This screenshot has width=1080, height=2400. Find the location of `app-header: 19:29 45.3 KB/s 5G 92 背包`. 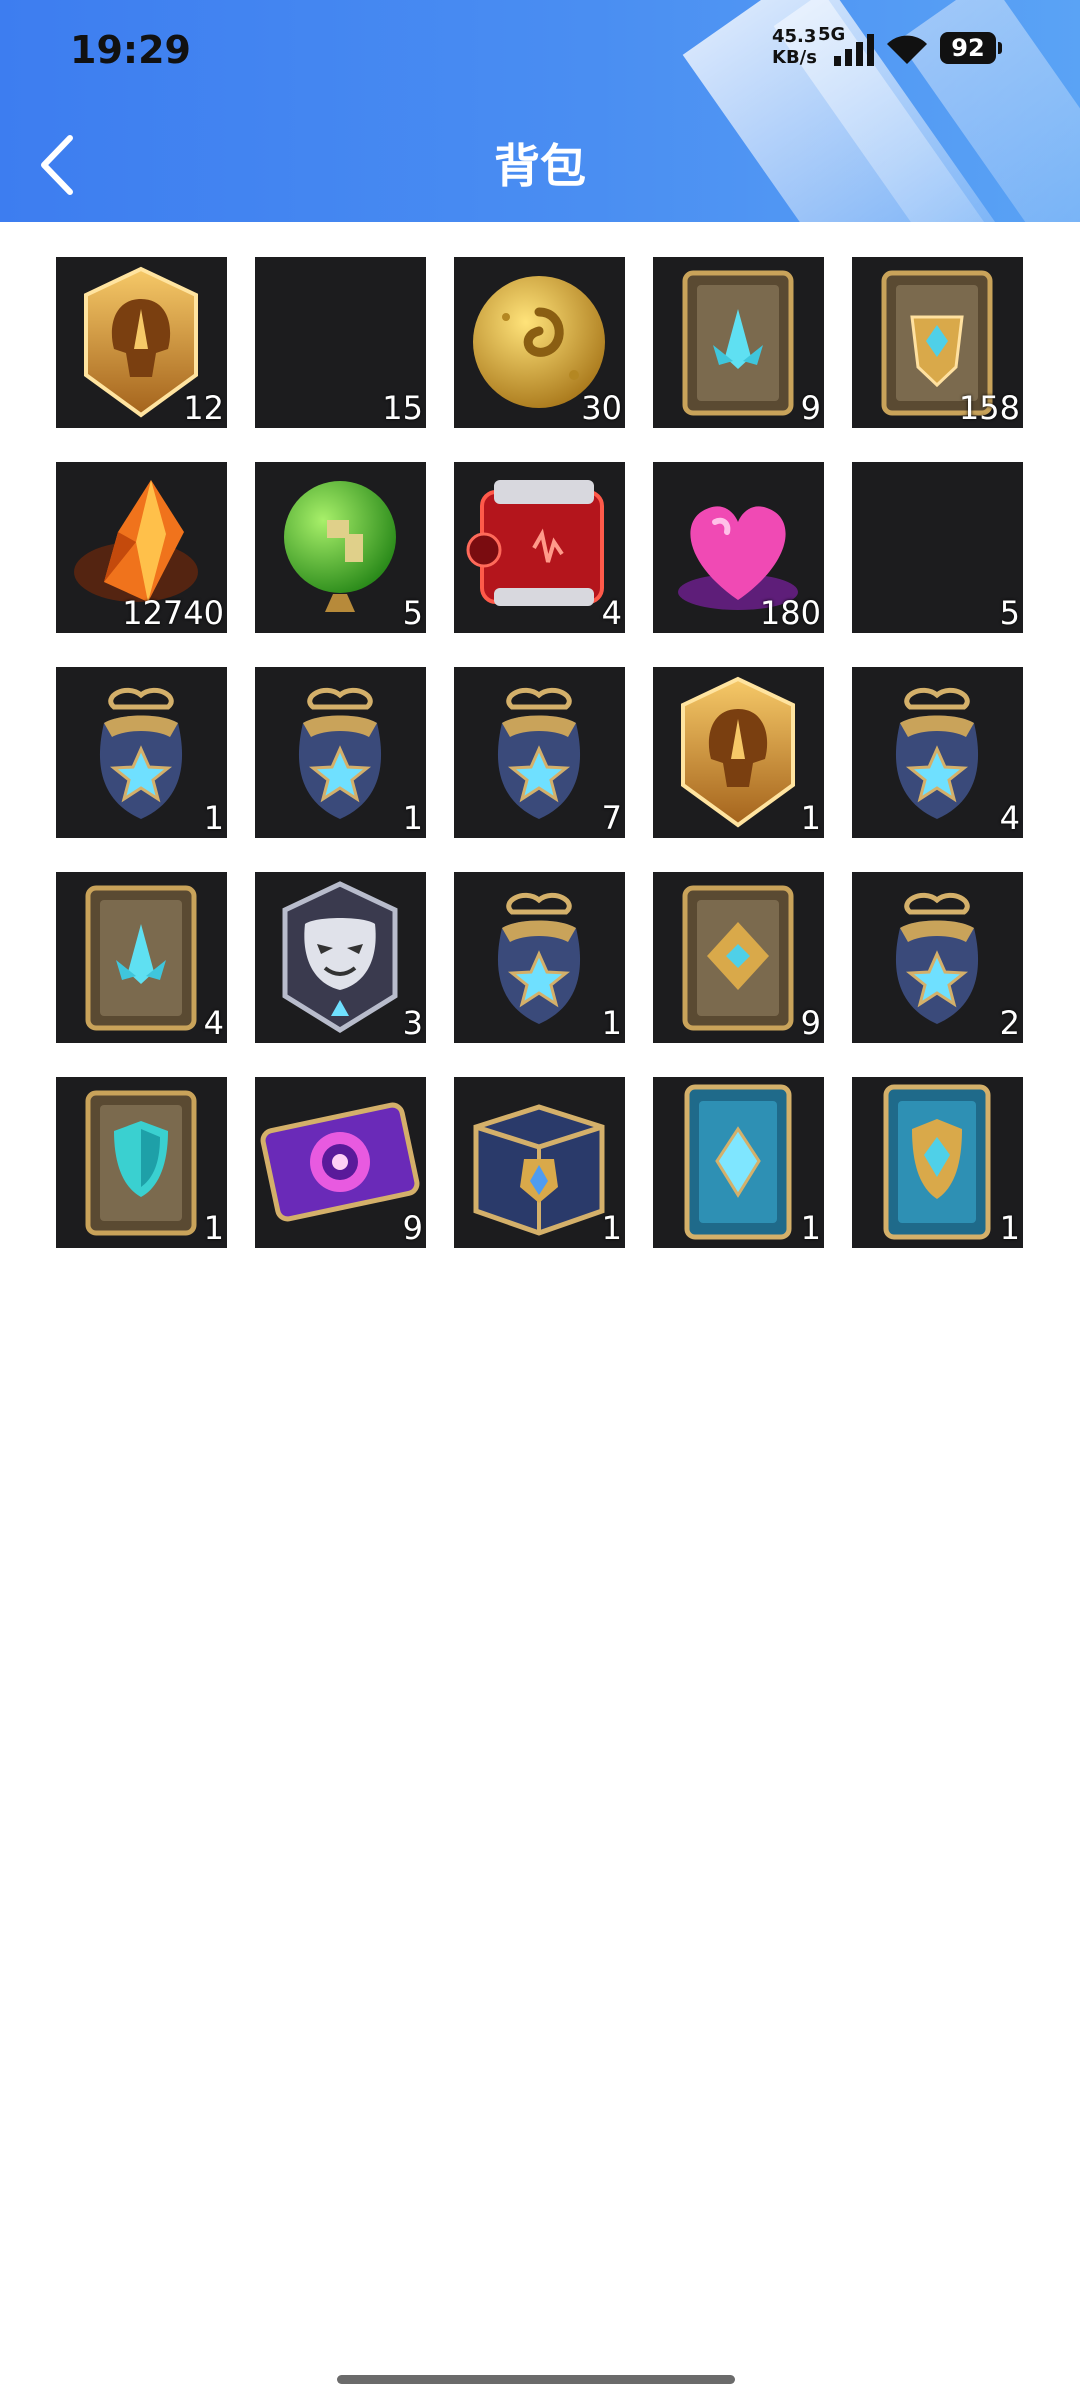

app-header: 19:29 45.3 KB/s 5G 92 背包 is located at coordinates (540, 111).